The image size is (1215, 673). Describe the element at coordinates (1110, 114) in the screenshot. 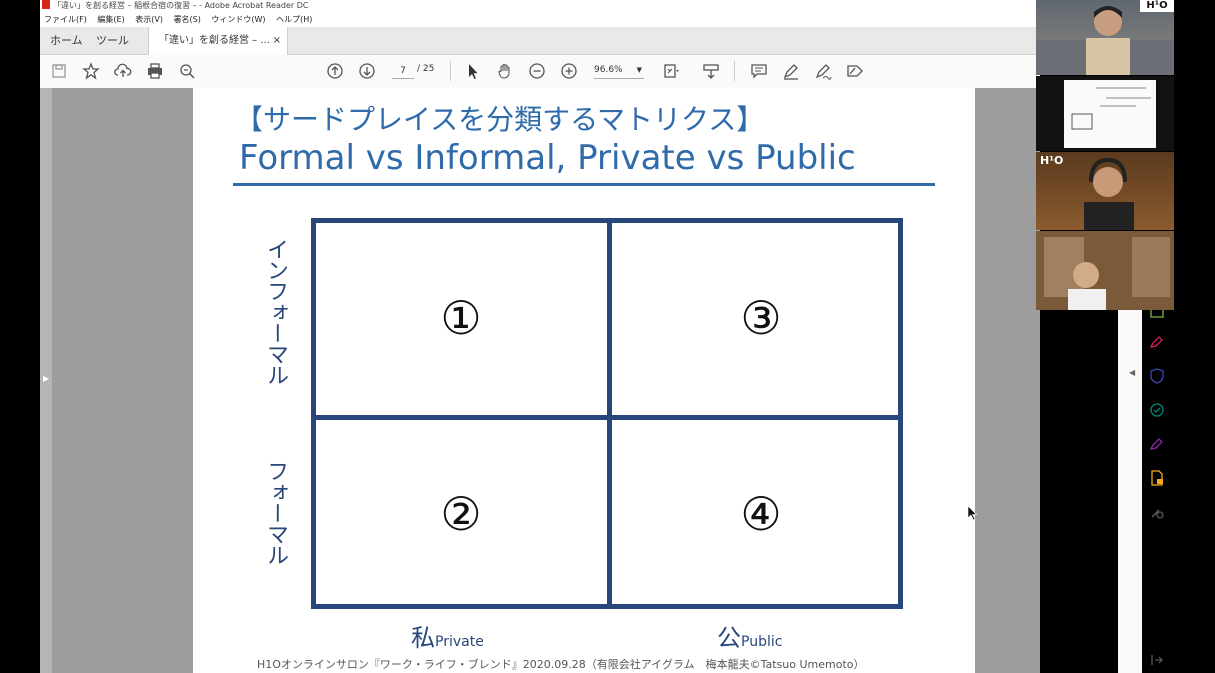

I see `shared-whiteboard-thumbnail` at that location.